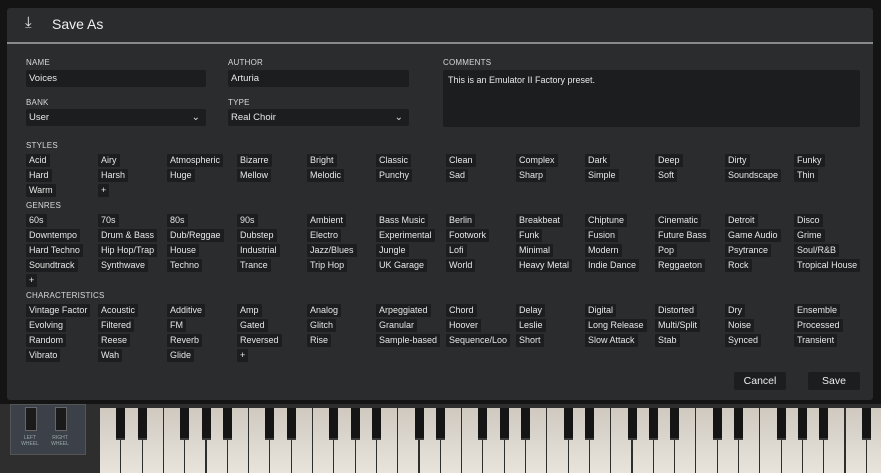 This screenshot has height=473, width=881. Describe the element at coordinates (403, 310) in the screenshot. I see `tag-chip: Arpeggiated` at that location.